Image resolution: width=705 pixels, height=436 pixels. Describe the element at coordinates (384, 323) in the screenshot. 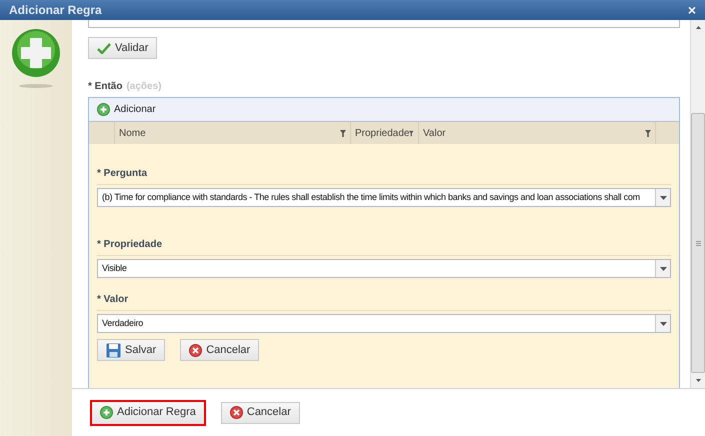

I see `select-field: Verdadeiro` at that location.